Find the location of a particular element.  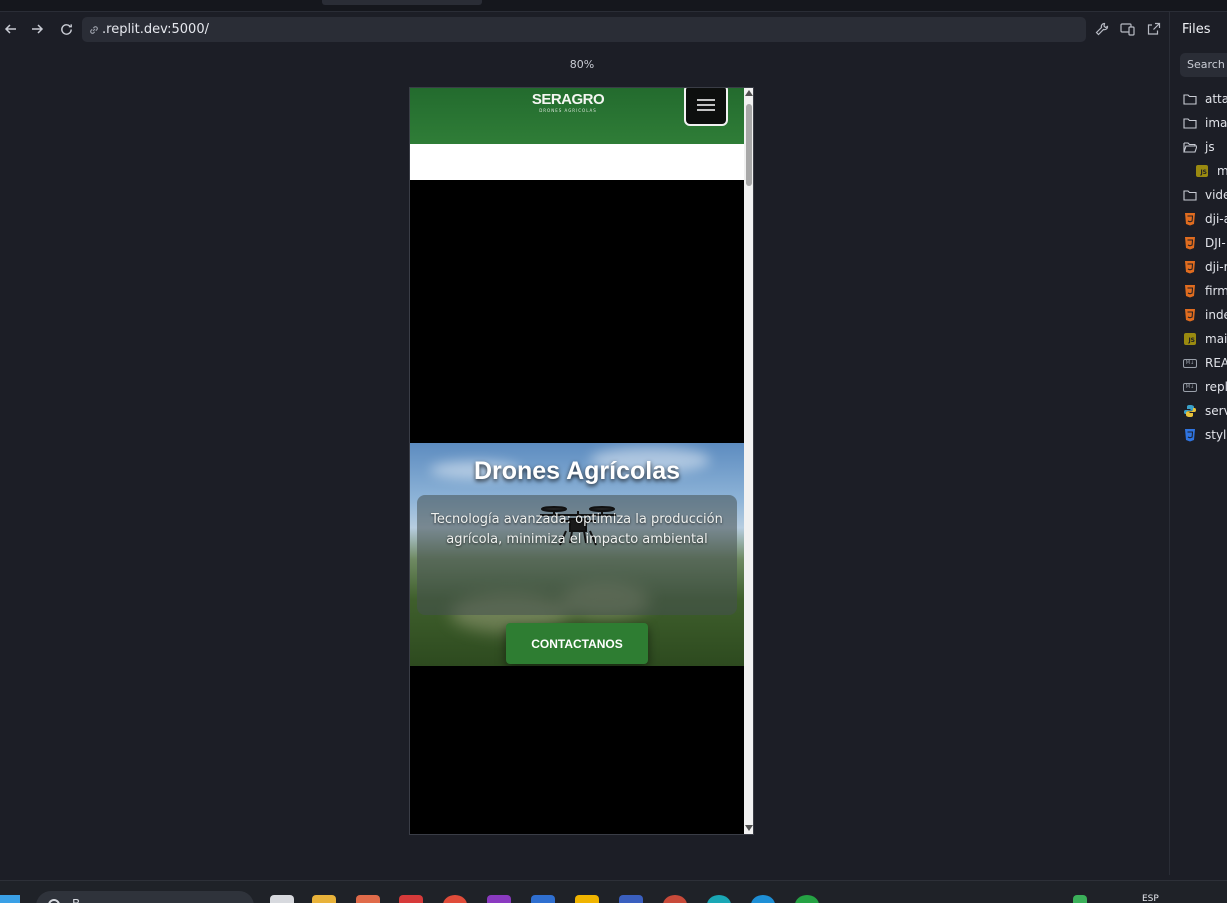

black-section is located at coordinates (577, 750).